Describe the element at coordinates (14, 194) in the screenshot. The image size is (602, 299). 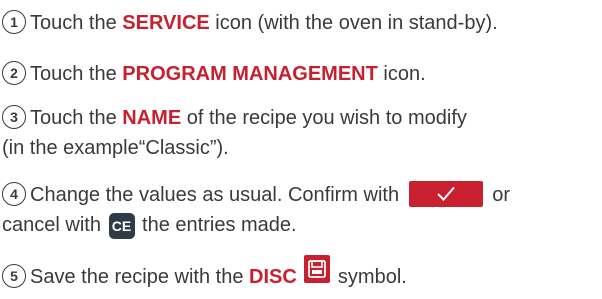
I see `step-number: 4` at that location.